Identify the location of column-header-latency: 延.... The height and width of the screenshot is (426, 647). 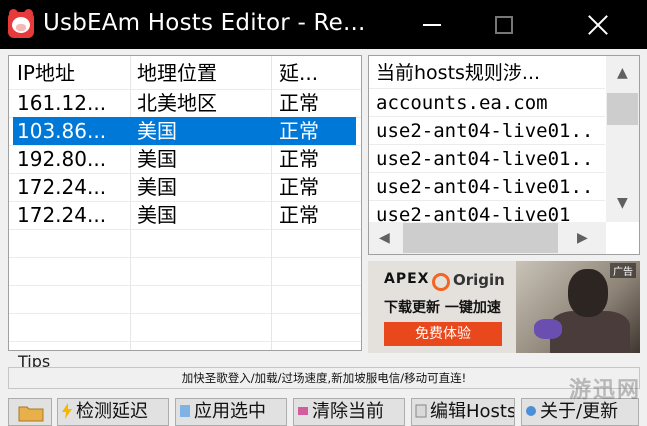
(320, 73).